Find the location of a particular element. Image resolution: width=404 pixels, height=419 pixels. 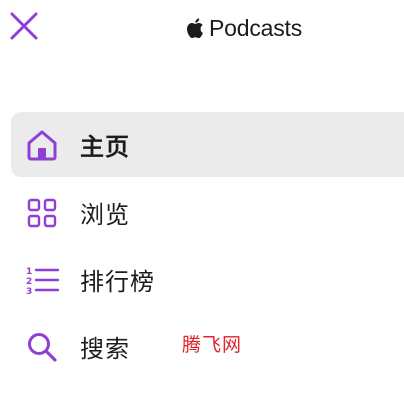

sidebar-item-label: 搜索 is located at coordinates (105, 349).